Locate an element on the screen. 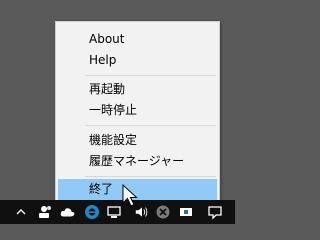 Image resolution: width=320 pixels, height=240 pixels. taskbar is located at coordinates (117, 212).